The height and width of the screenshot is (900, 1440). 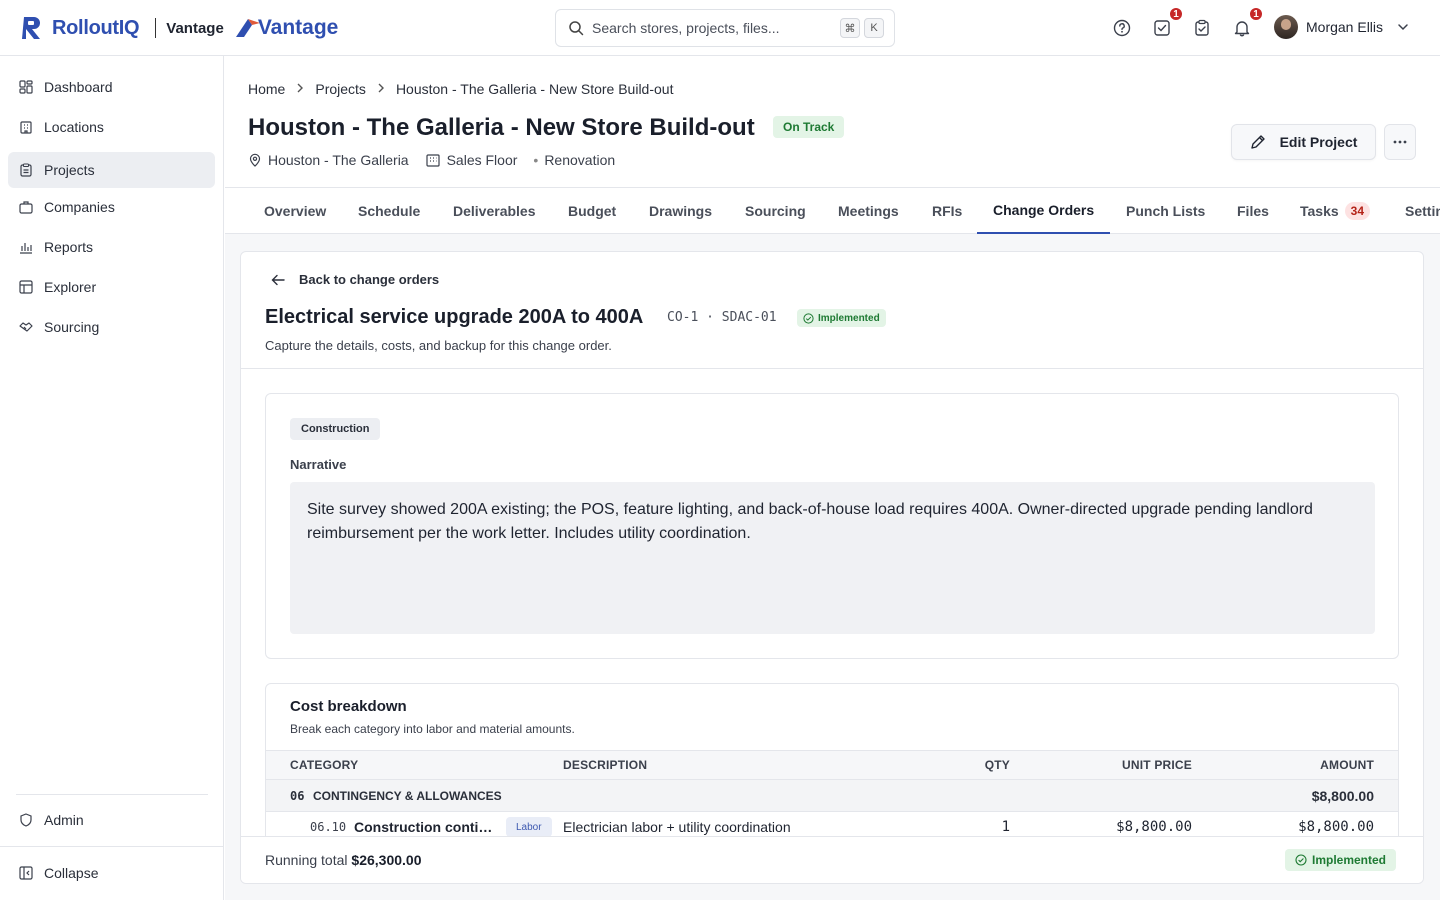 What do you see at coordinates (111, 327) in the screenshot?
I see `sidebar-item-sourcing: Sourcing` at bounding box center [111, 327].